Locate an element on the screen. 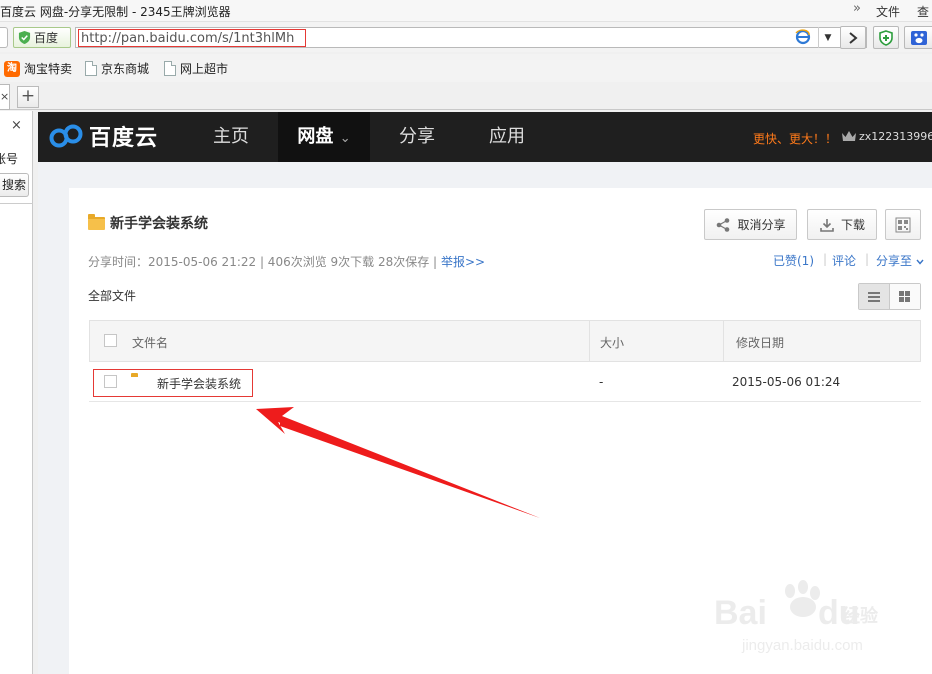 The width and height of the screenshot is (932, 674). chevron-down-icon: ⌄ is located at coordinates (345, 138).